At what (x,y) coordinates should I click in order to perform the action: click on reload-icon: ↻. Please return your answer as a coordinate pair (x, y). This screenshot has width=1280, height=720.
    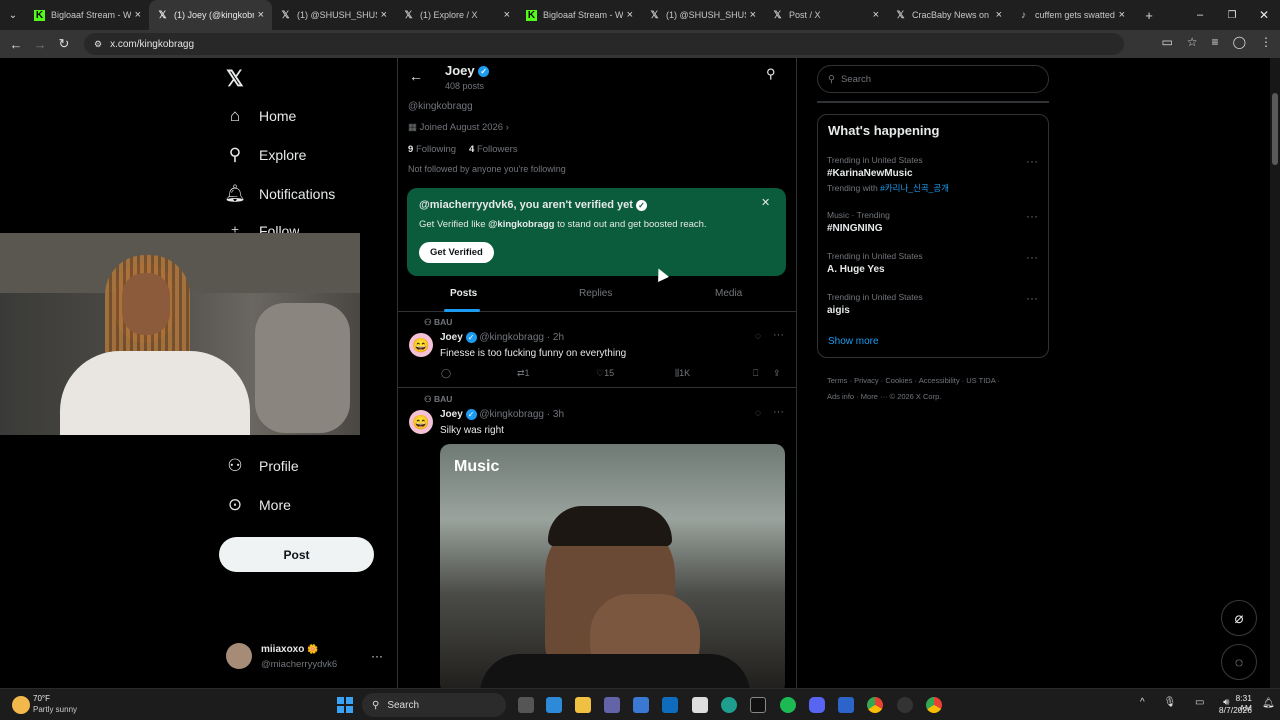
    Looking at the image, I should click on (64, 44).